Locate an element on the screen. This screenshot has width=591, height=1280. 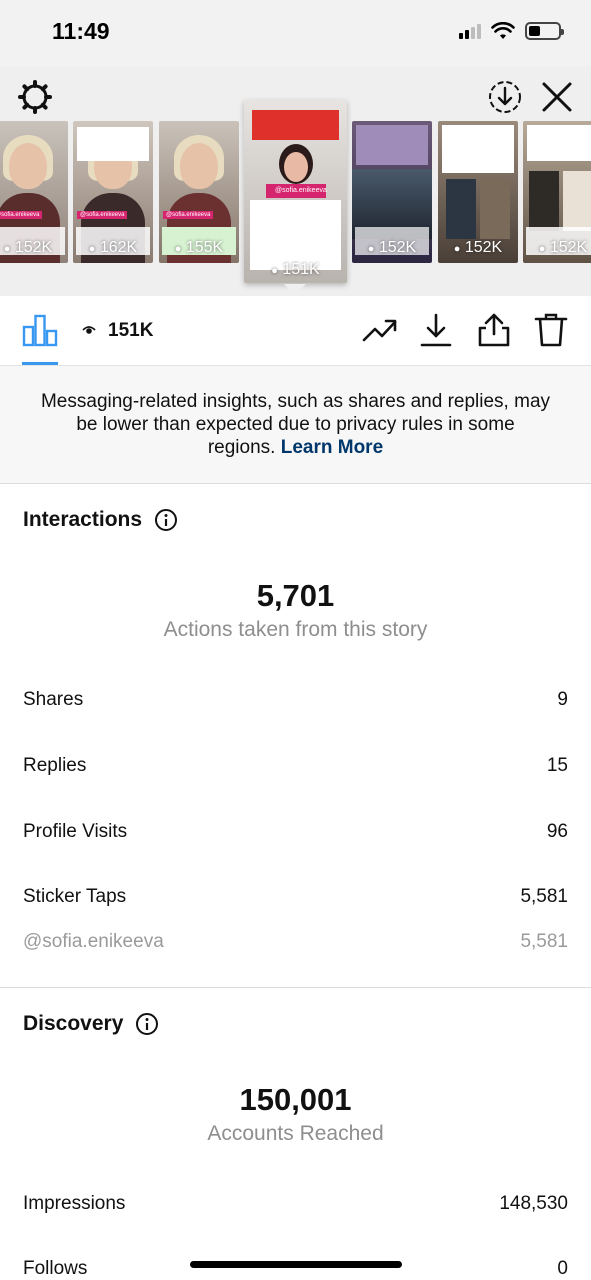
section-divider is located at coordinates (295, 987).